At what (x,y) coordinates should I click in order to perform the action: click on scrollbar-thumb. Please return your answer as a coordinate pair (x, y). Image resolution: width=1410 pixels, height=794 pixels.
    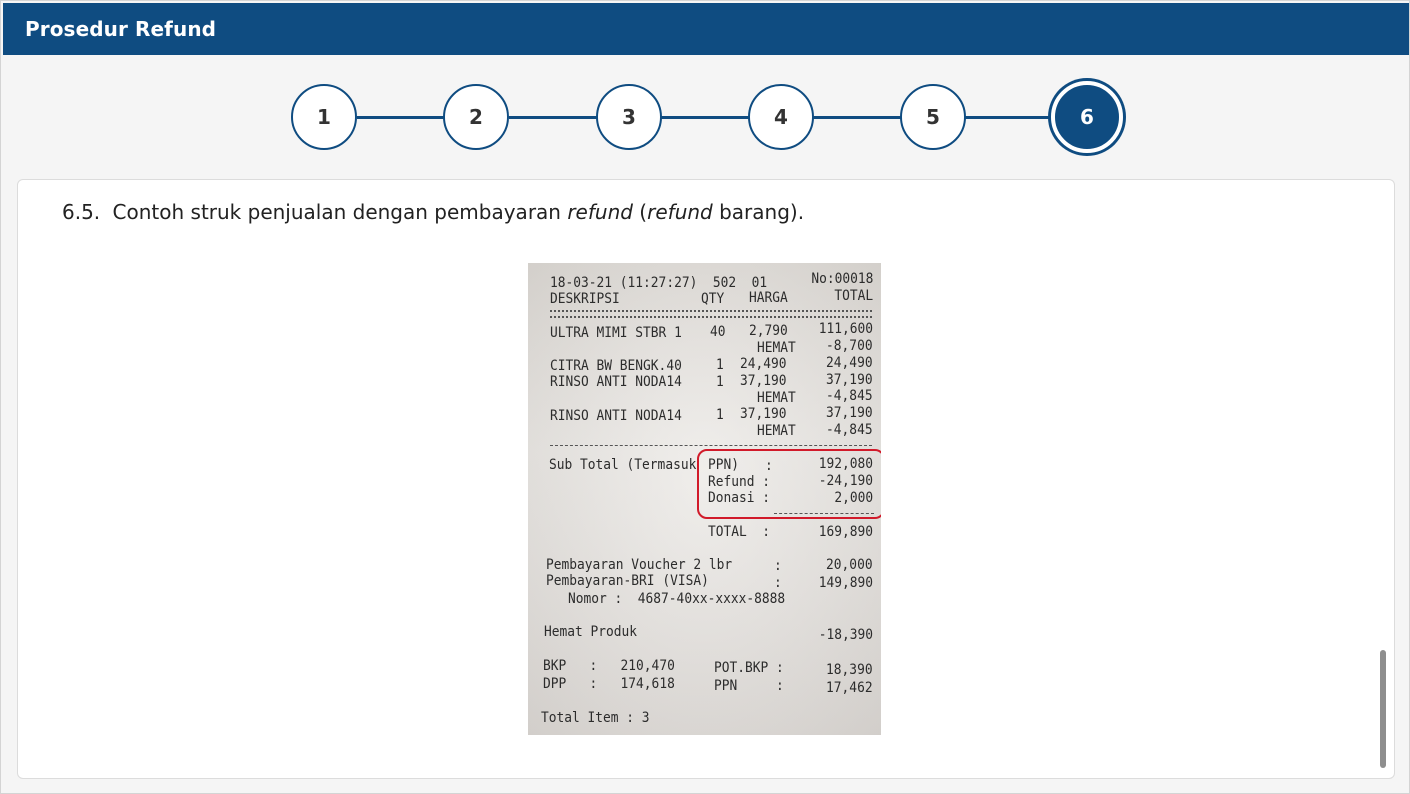
    Looking at the image, I should click on (1383, 709).